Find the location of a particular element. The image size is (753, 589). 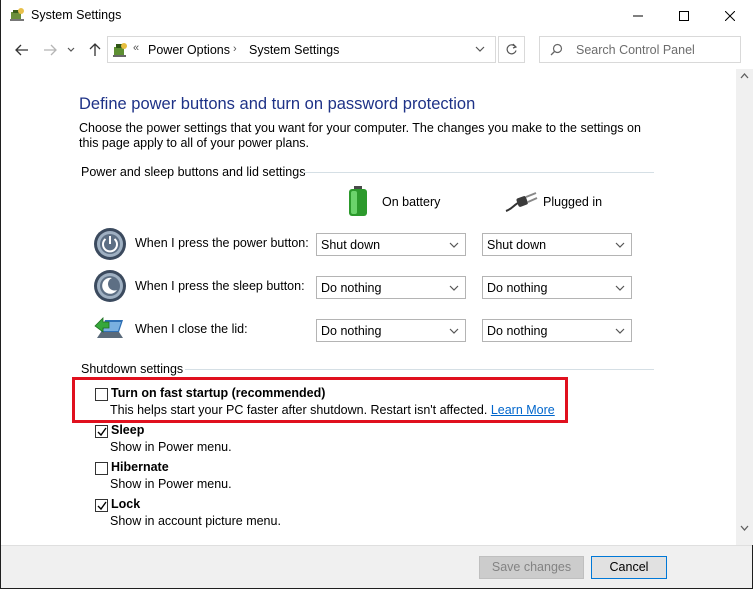

back-button is located at coordinates (22, 50).